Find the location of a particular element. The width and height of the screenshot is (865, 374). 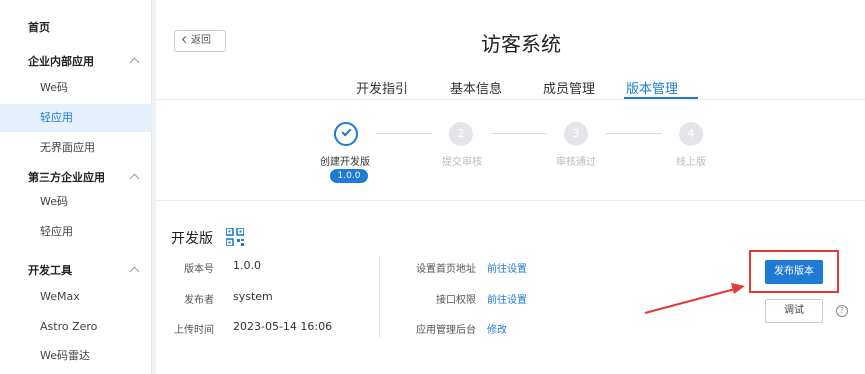

setting-label-admin-backend: 应用管理后台 is located at coordinates (446, 330).